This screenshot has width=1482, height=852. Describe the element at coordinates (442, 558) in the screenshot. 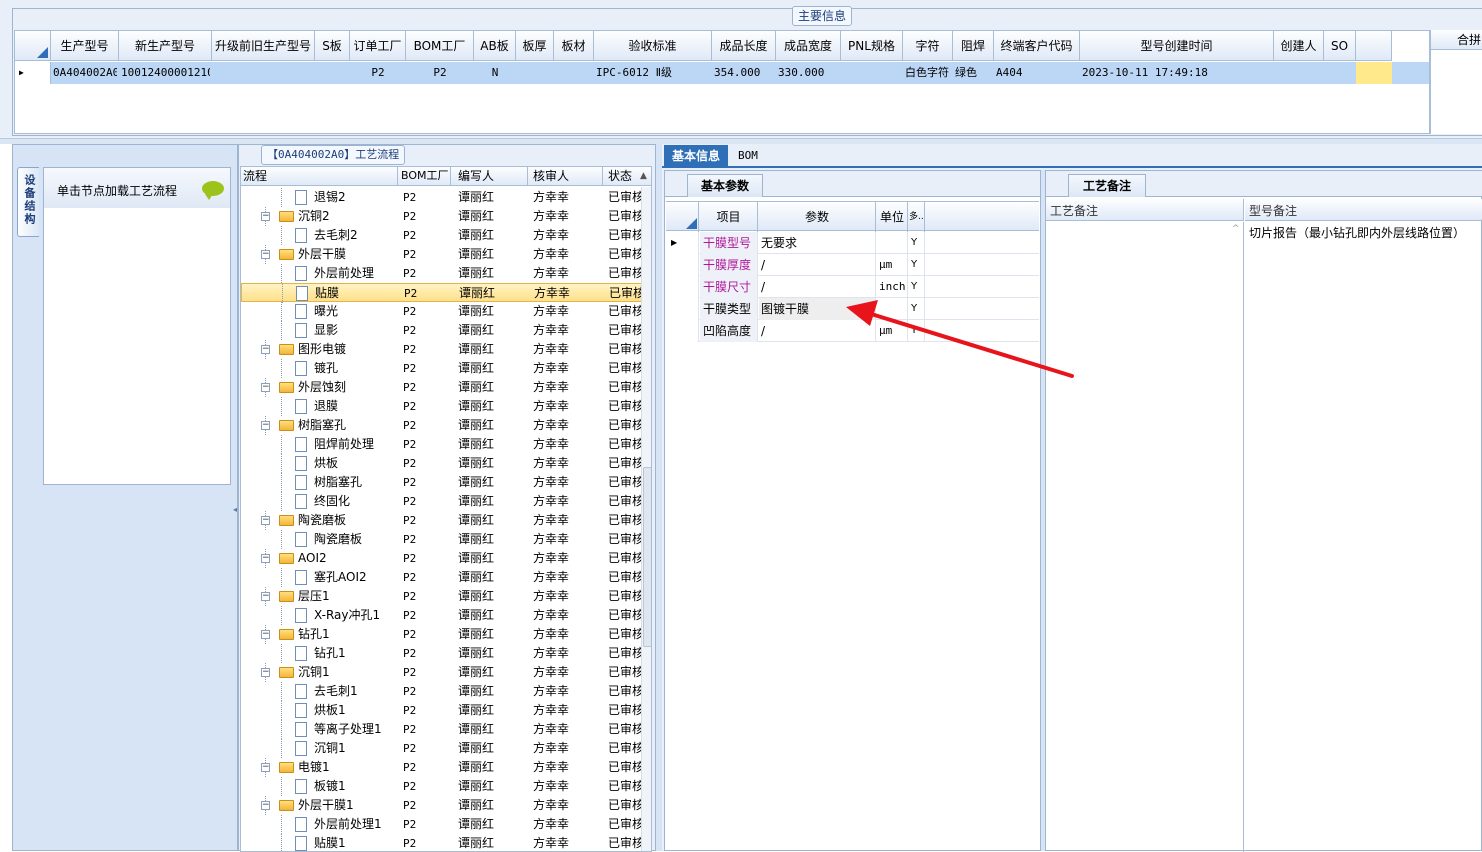

I see `flow-tree-row: − AOI2 P2 谭丽红 方幸幸 已审核` at that location.